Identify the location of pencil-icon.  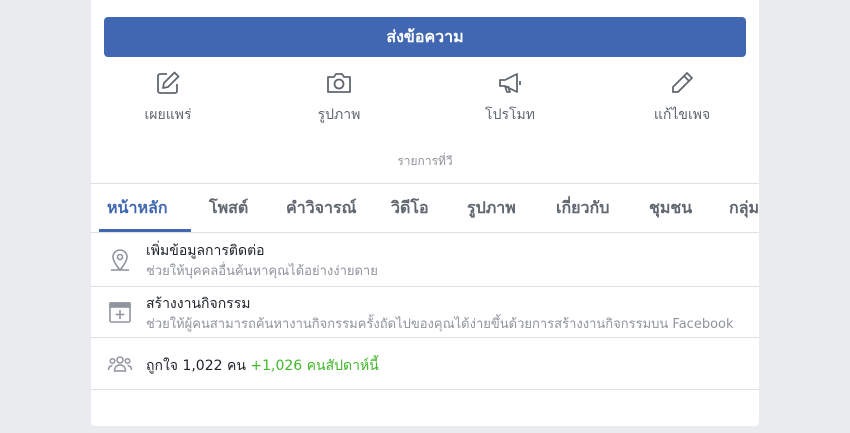
(682, 82).